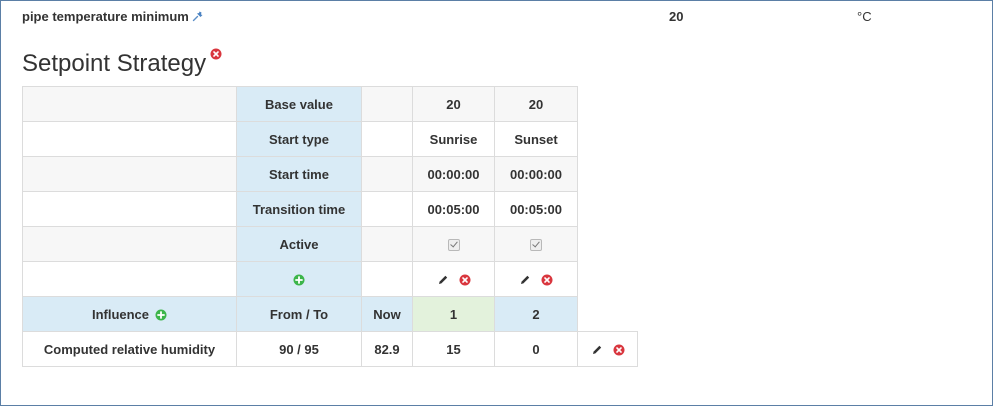 This screenshot has height=406, width=993. Describe the element at coordinates (299, 349) in the screenshot. I see `influence-from-to: 90 / 95` at that location.